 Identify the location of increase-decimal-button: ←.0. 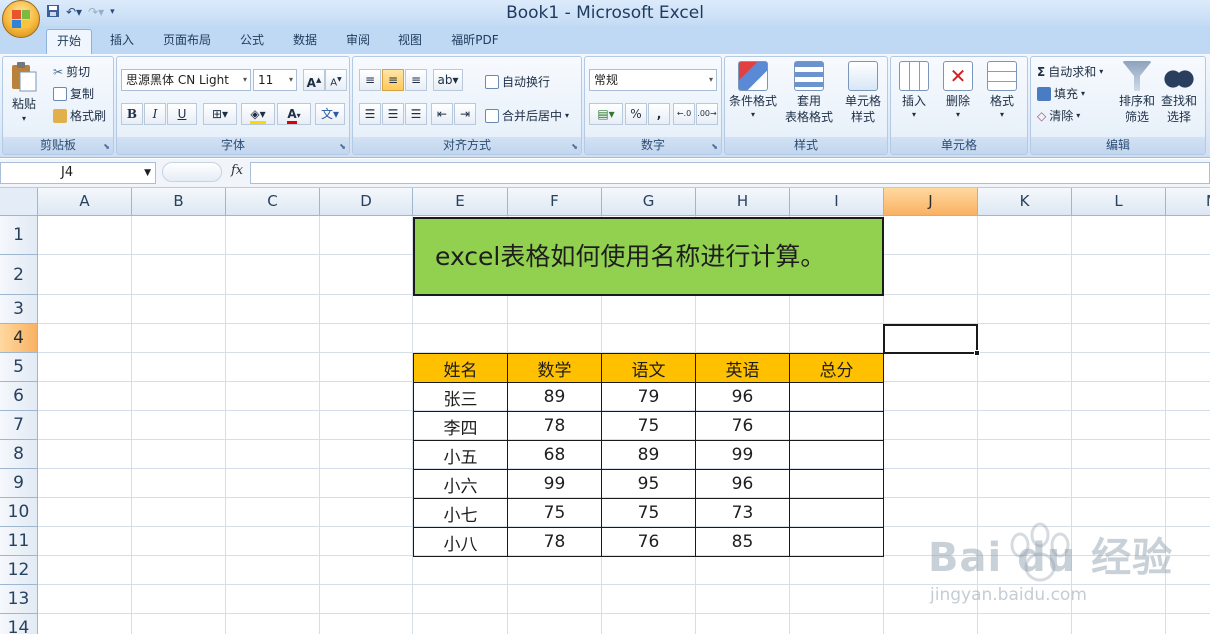
(684, 114).